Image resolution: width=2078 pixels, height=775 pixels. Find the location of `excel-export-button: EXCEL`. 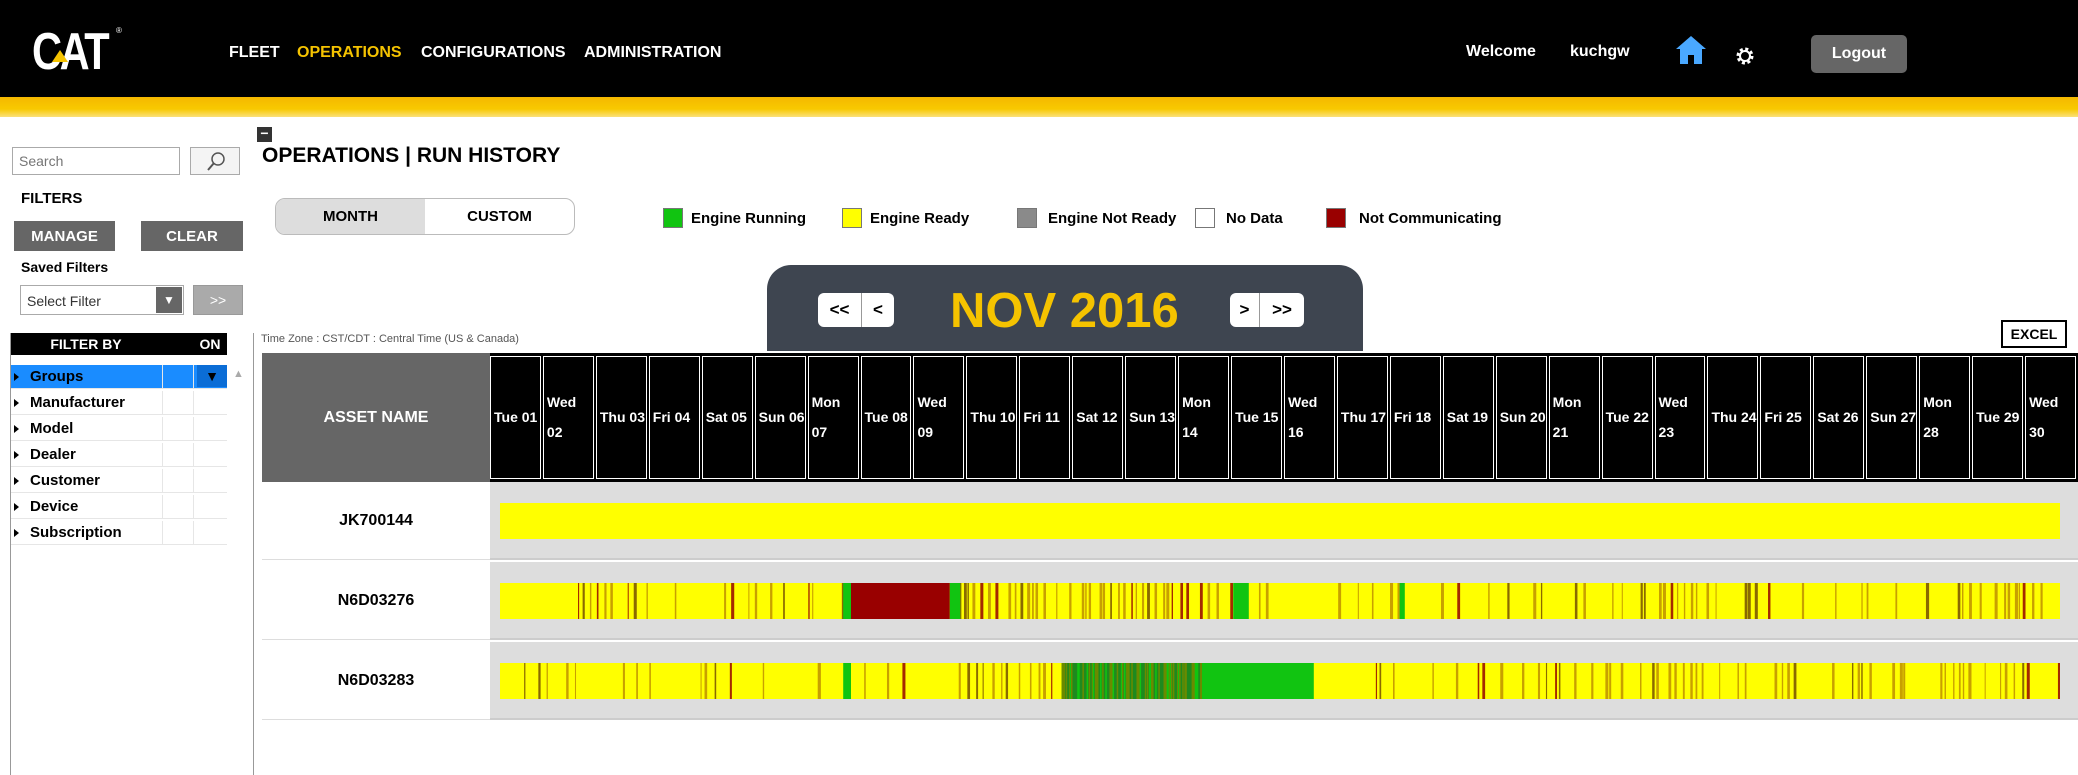

excel-export-button: EXCEL is located at coordinates (2034, 334).